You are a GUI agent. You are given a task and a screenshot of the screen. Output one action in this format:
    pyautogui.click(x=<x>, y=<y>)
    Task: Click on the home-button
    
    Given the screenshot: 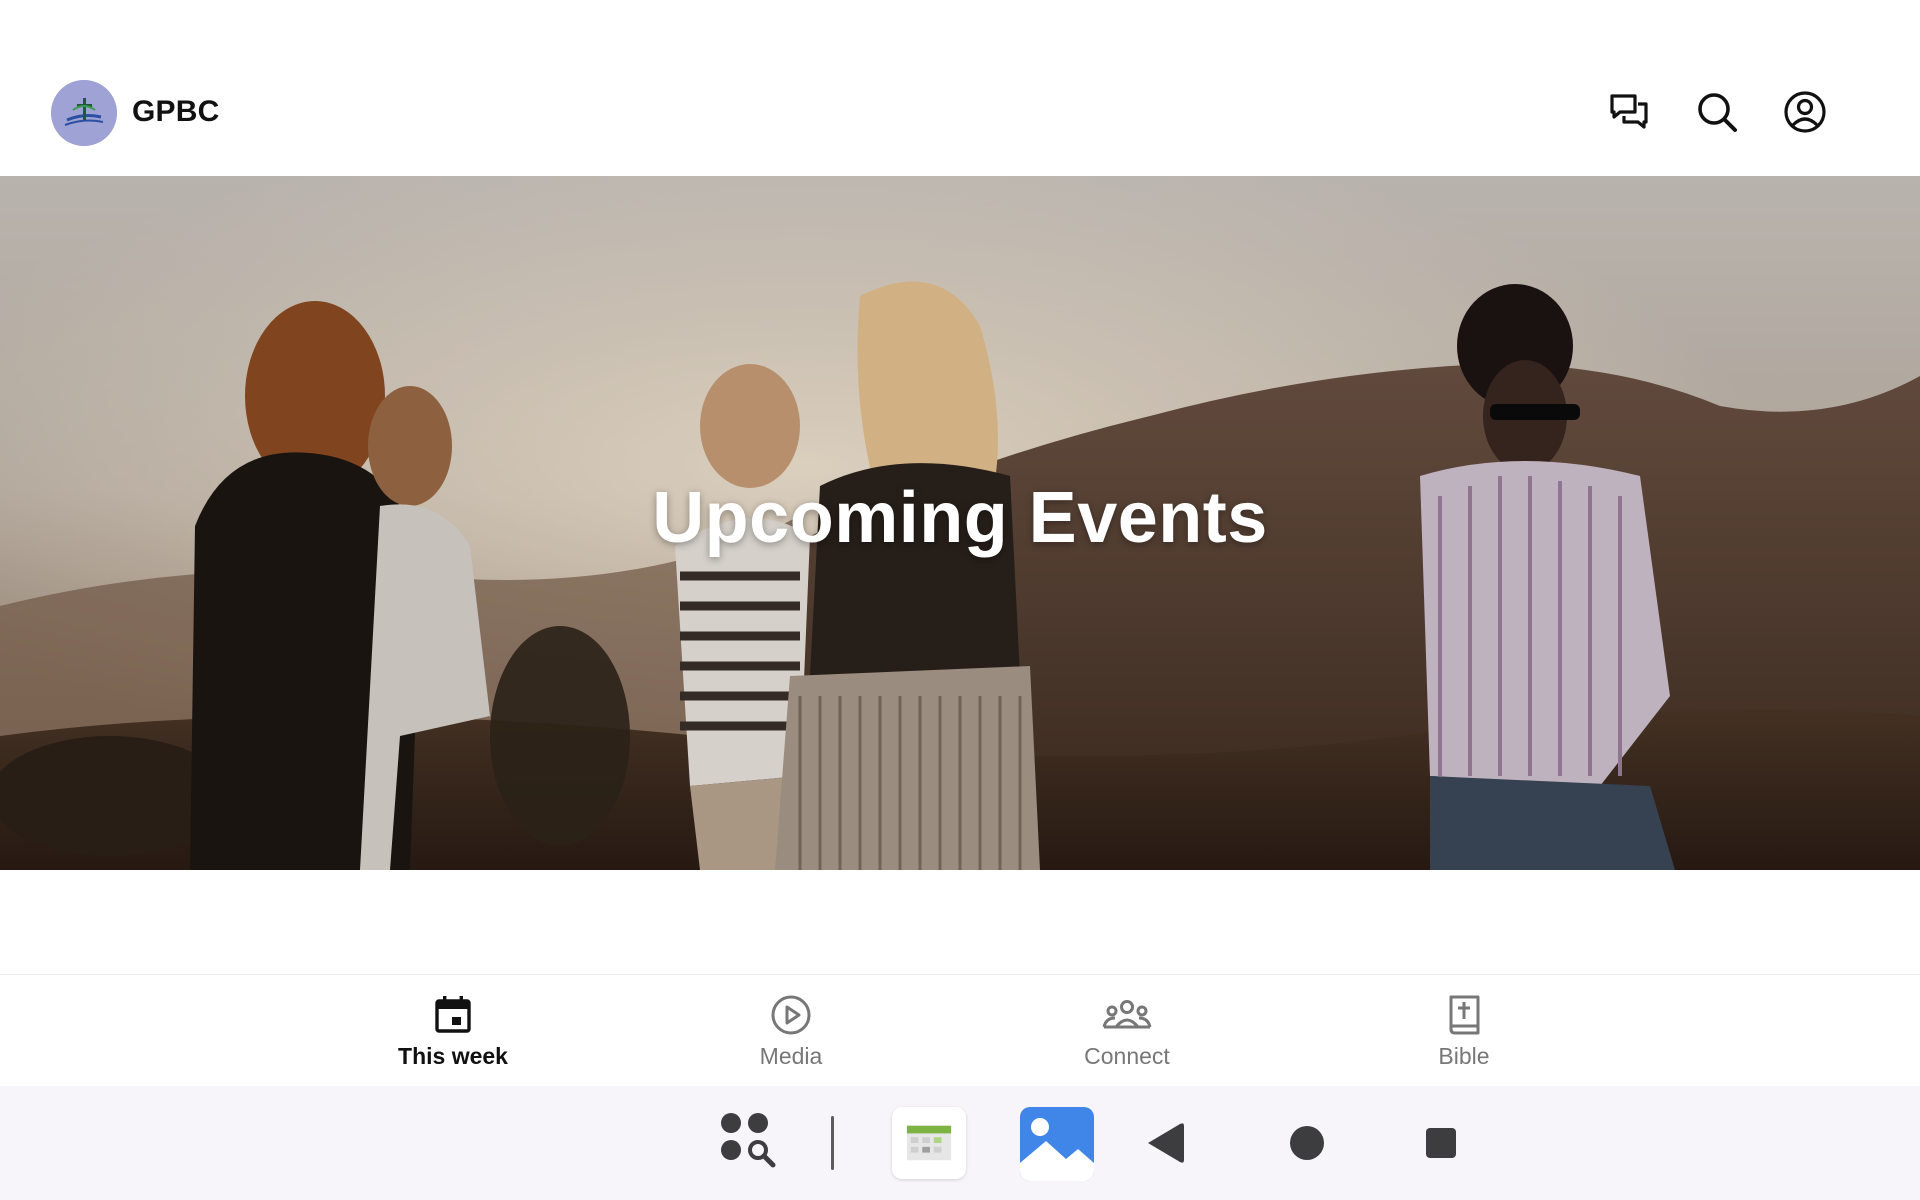 What is the action you would take?
    pyautogui.click(x=1307, y=1143)
    